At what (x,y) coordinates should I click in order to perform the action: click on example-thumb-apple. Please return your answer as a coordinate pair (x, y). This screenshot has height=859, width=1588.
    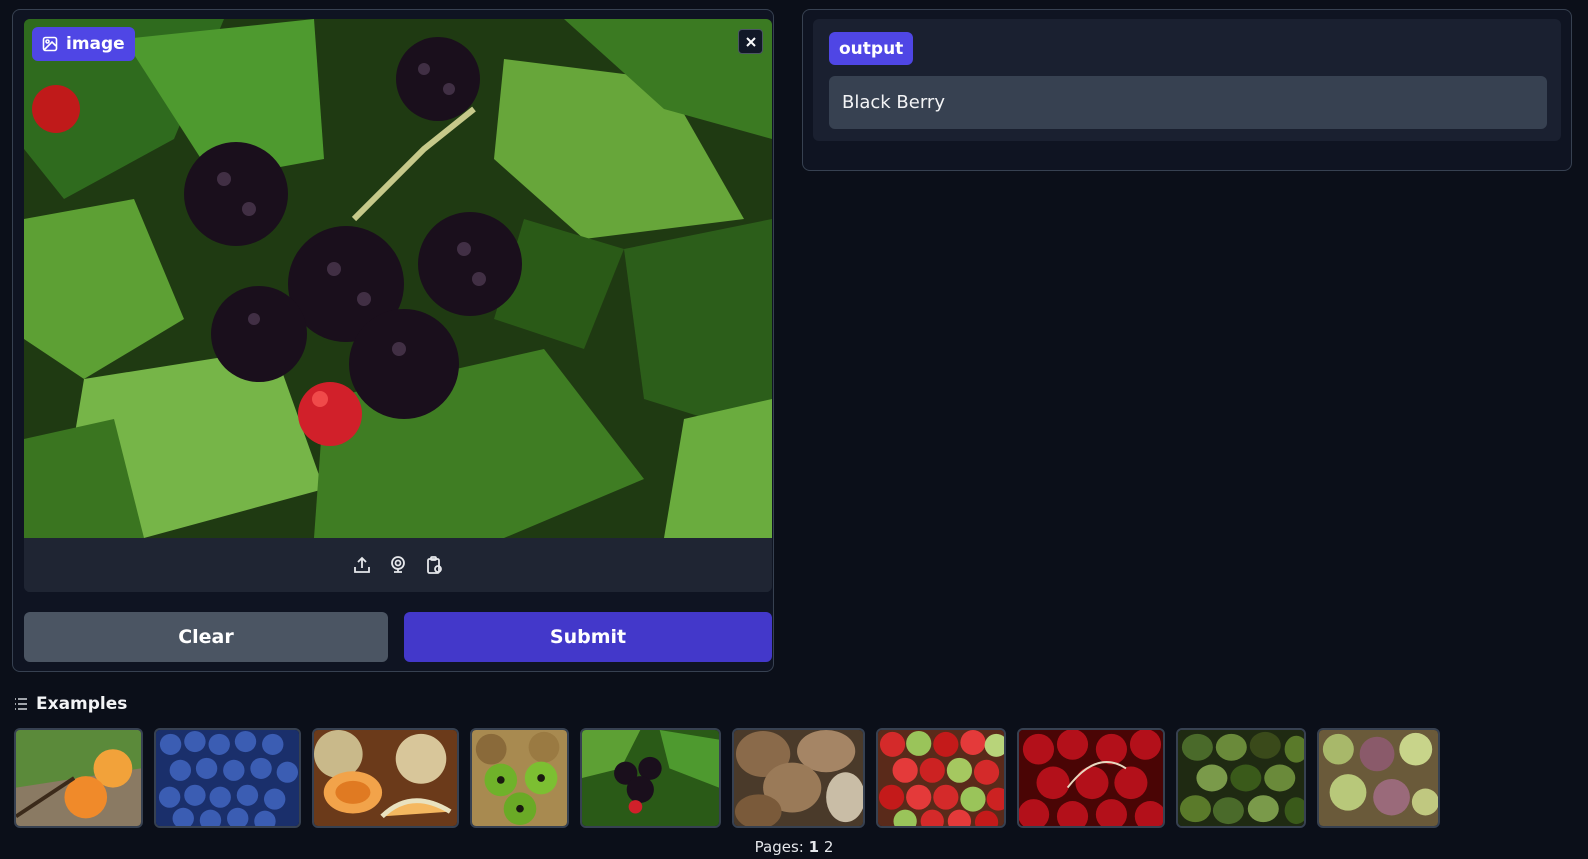
    Looking at the image, I should click on (941, 778).